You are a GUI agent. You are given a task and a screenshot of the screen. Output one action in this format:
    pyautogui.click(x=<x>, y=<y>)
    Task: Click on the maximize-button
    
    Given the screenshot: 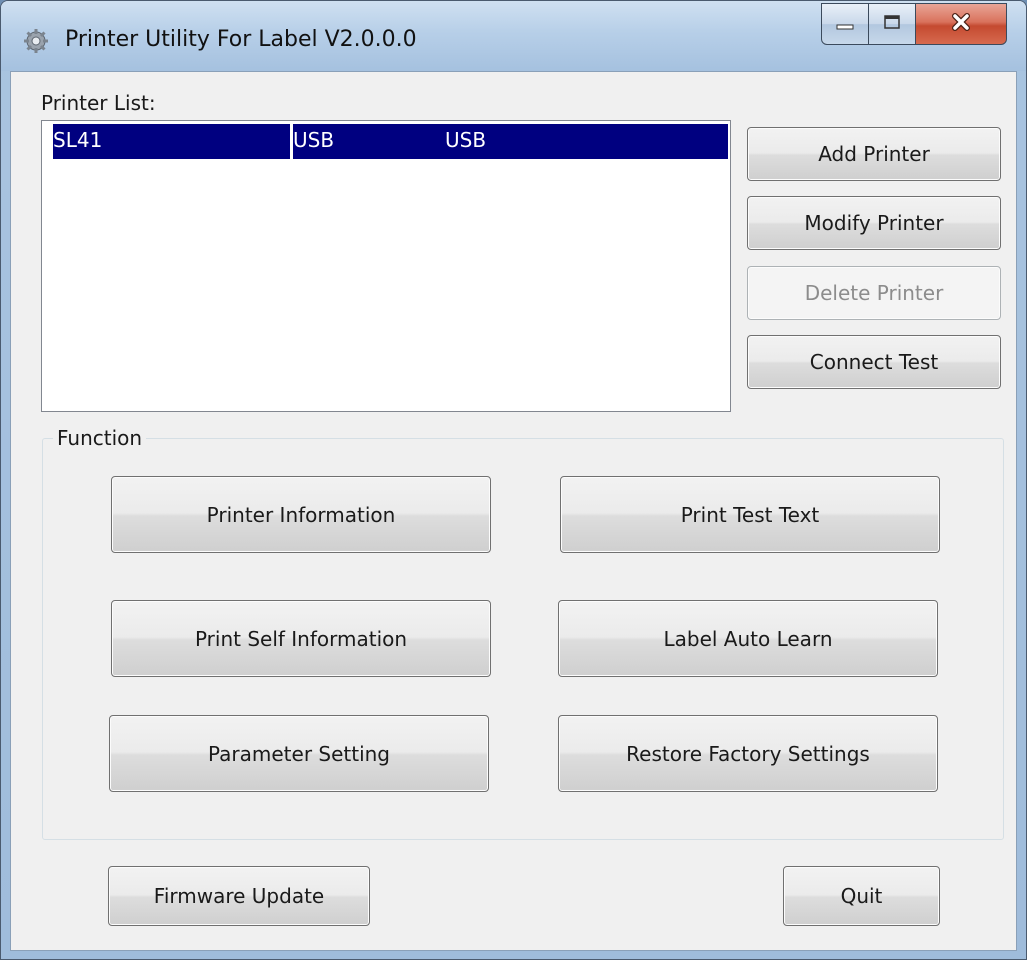 What is the action you would take?
    pyautogui.click(x=892, y=24)
    